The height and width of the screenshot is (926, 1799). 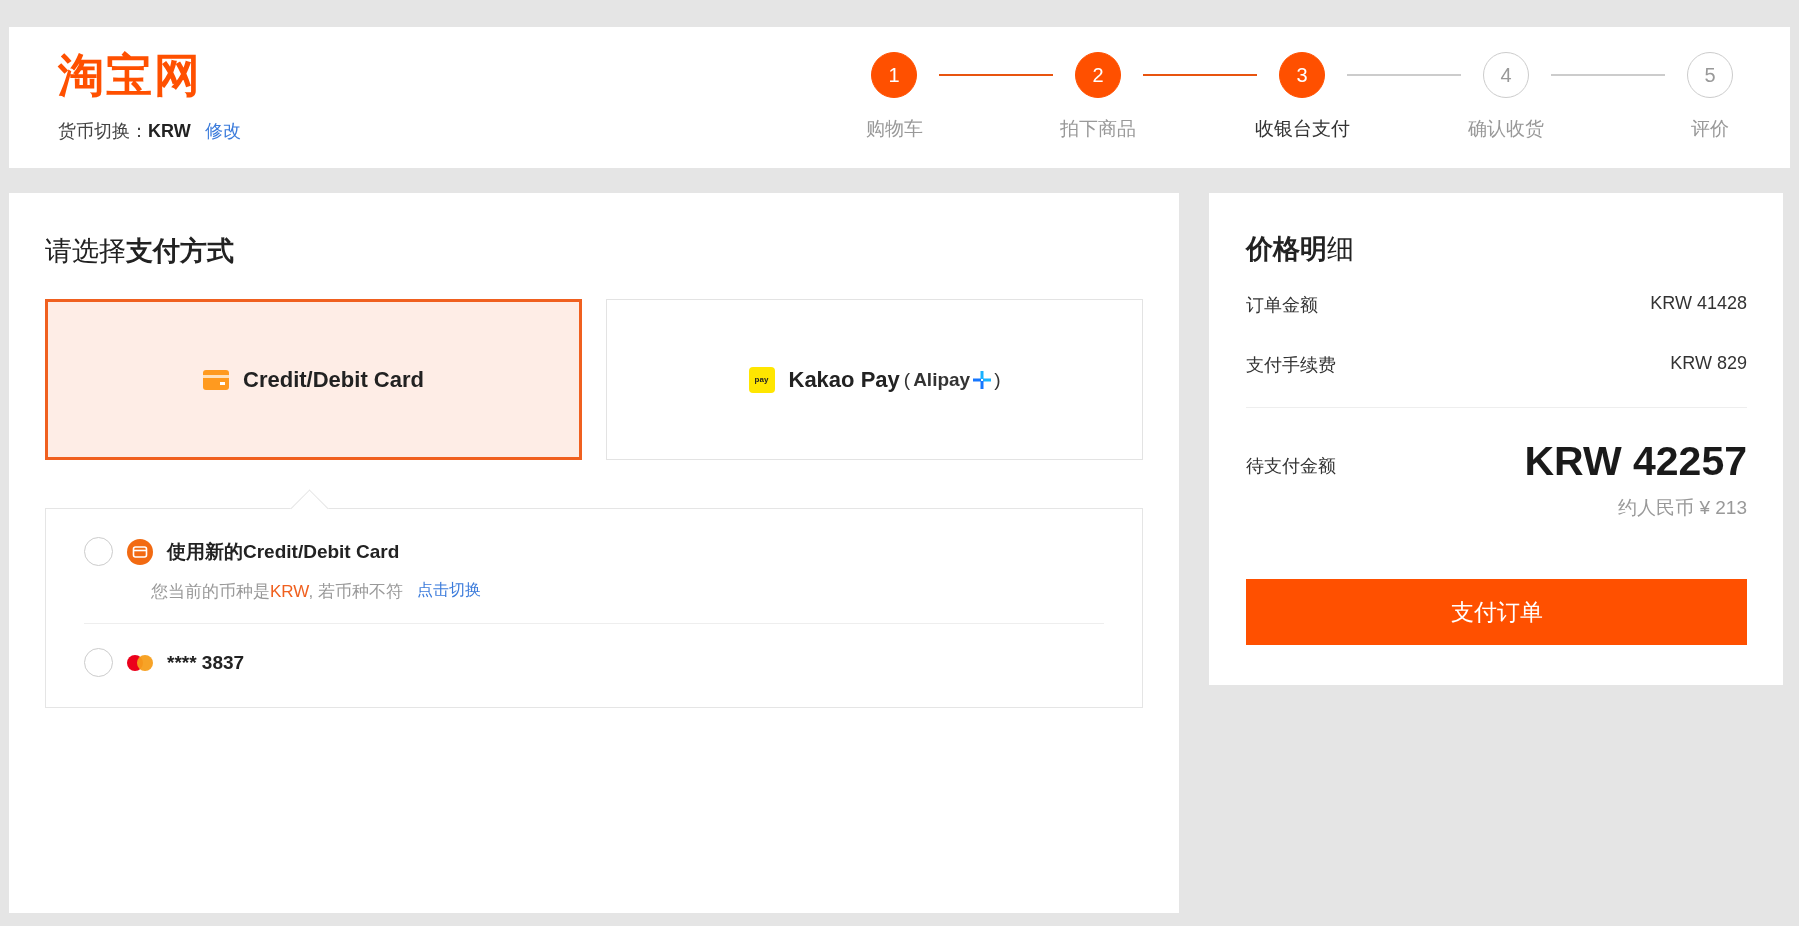 I want to click on partner-logo: (Alipay ), so click(x=952, y=379).